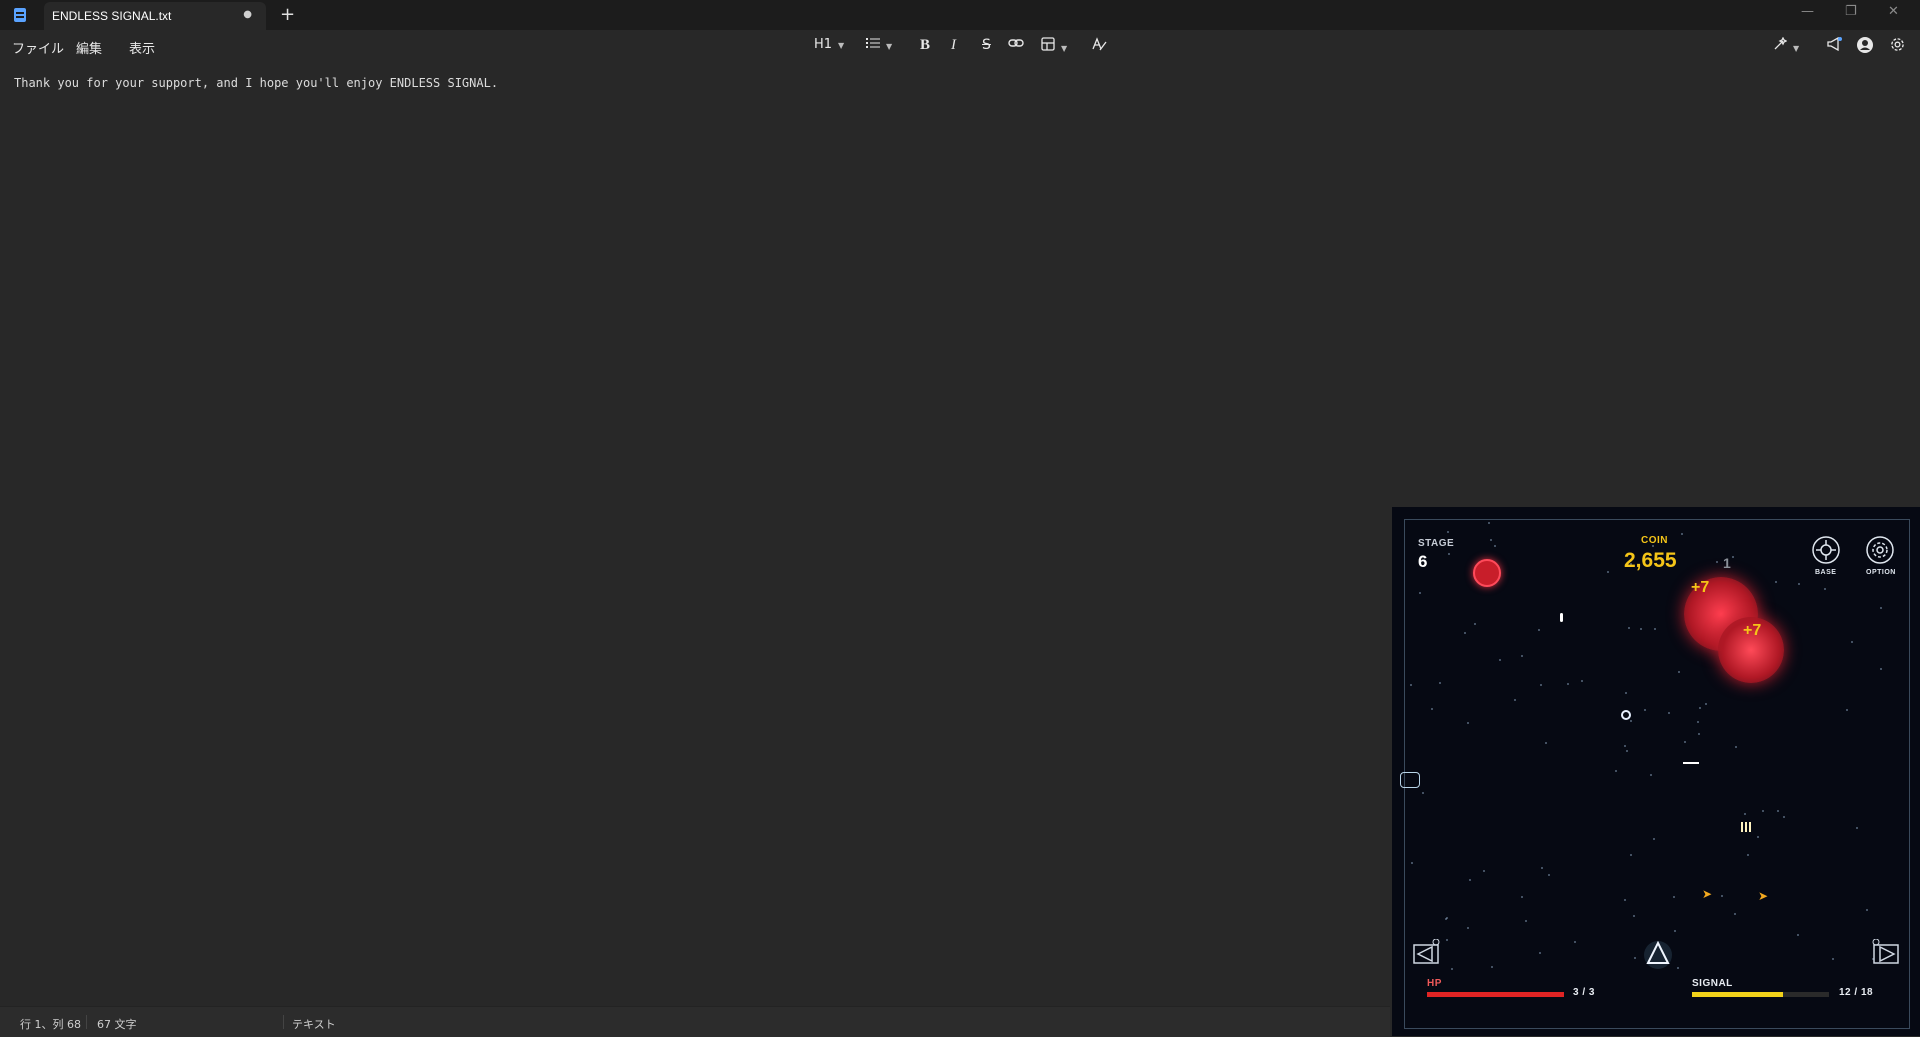 The image size is (1920, 1037). I want to click on base-button, so click(1826, 550).